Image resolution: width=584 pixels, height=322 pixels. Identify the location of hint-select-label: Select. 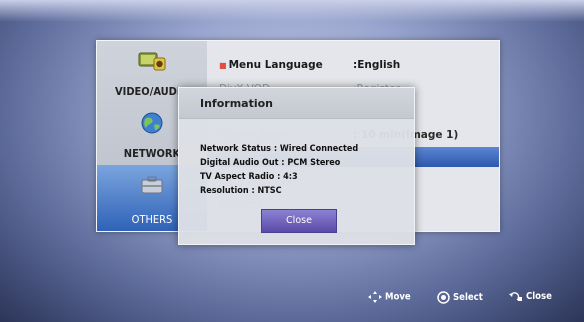
(467, 297).